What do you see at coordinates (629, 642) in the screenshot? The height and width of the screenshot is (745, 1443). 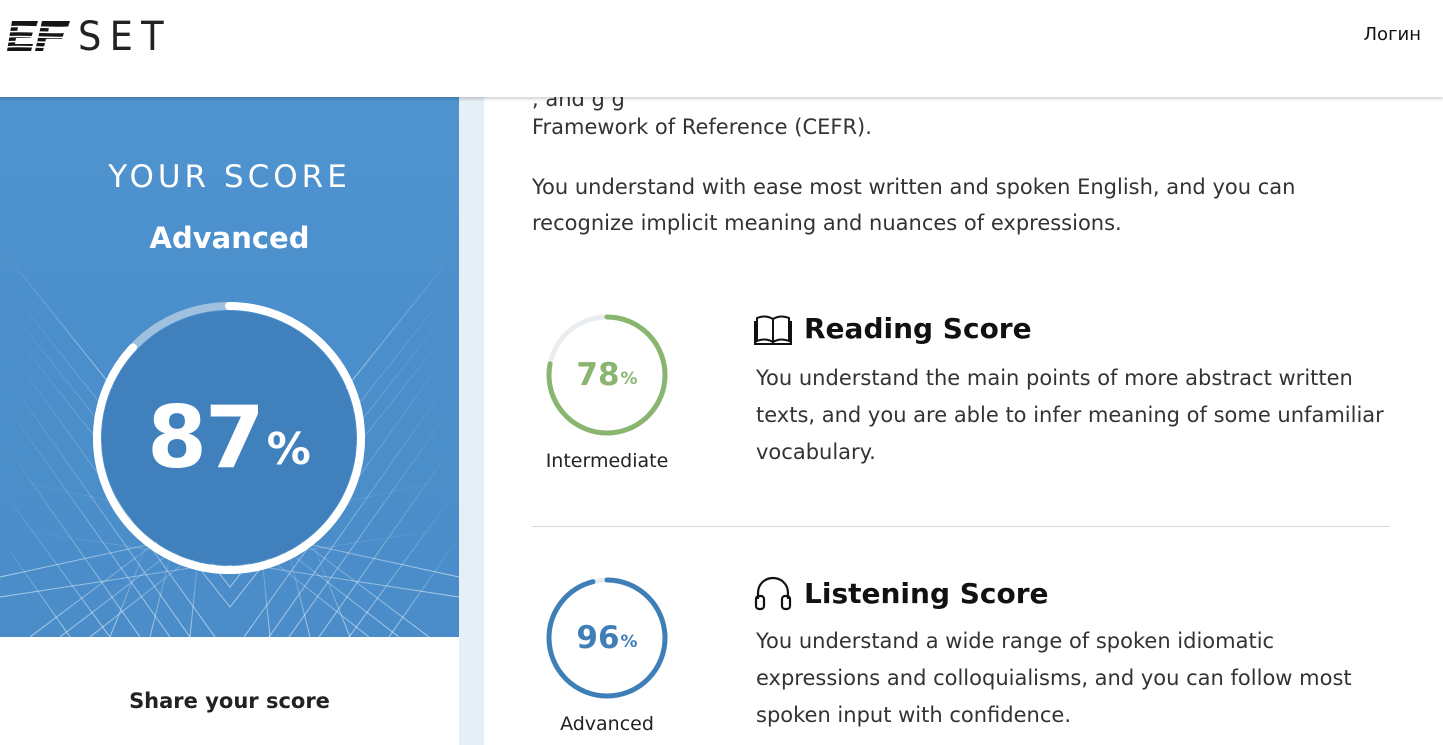 I see `listening-score-unit: %` at bounding box center [629, 642].